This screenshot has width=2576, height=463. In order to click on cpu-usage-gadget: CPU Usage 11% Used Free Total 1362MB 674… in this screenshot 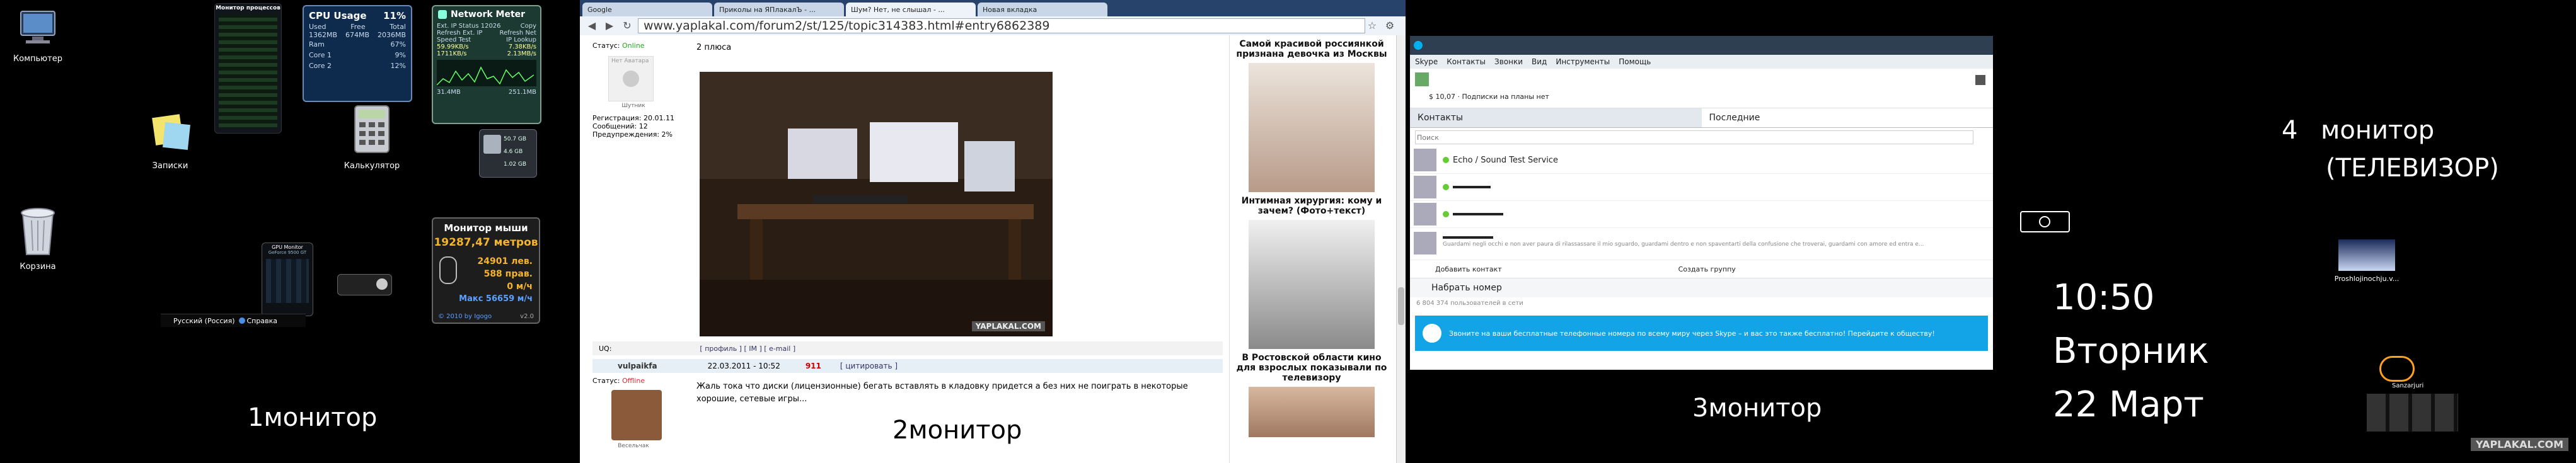, I will do `click(357, 53)`.